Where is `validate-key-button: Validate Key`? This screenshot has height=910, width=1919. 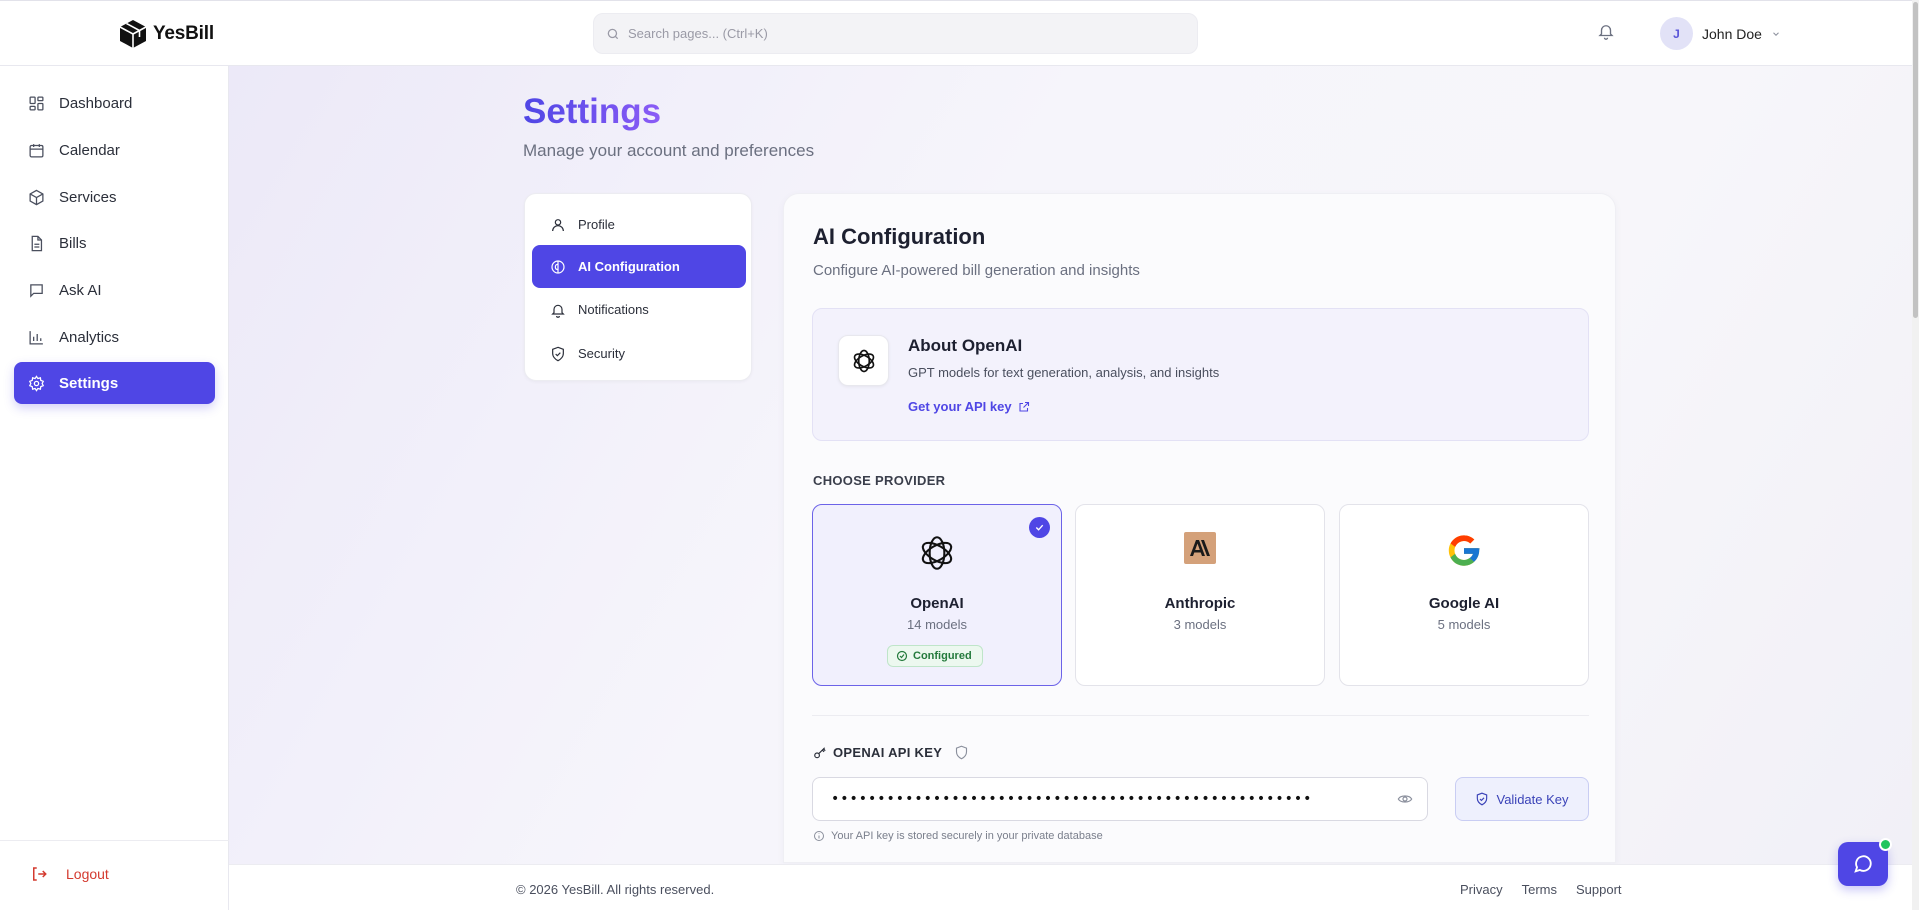
validate-key-button: Validate Key is located at coordinates (1522, 799).